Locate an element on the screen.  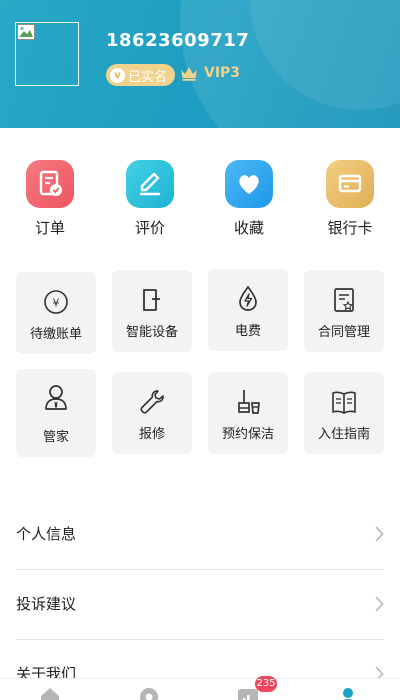
quick-action-label: 收藏 is located at coordinates (248, 228).